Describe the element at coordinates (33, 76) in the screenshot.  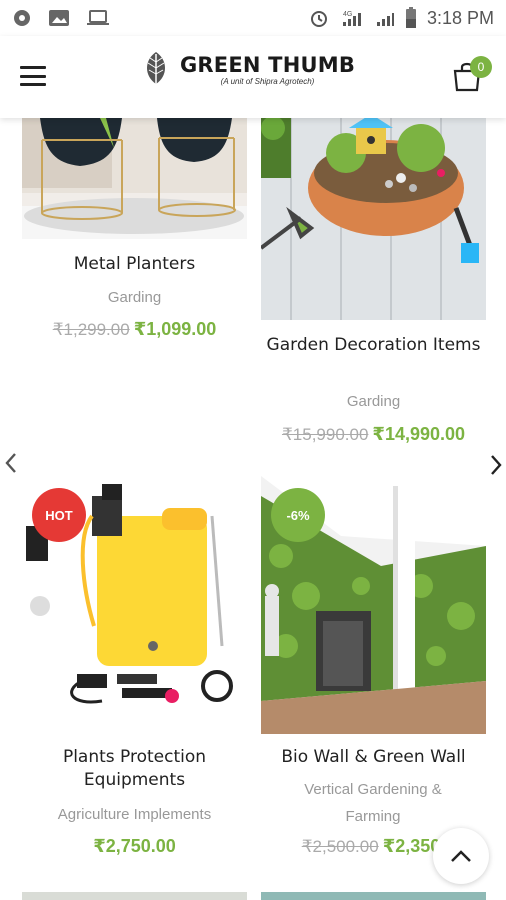
I see `hamburger-icon` at that location.